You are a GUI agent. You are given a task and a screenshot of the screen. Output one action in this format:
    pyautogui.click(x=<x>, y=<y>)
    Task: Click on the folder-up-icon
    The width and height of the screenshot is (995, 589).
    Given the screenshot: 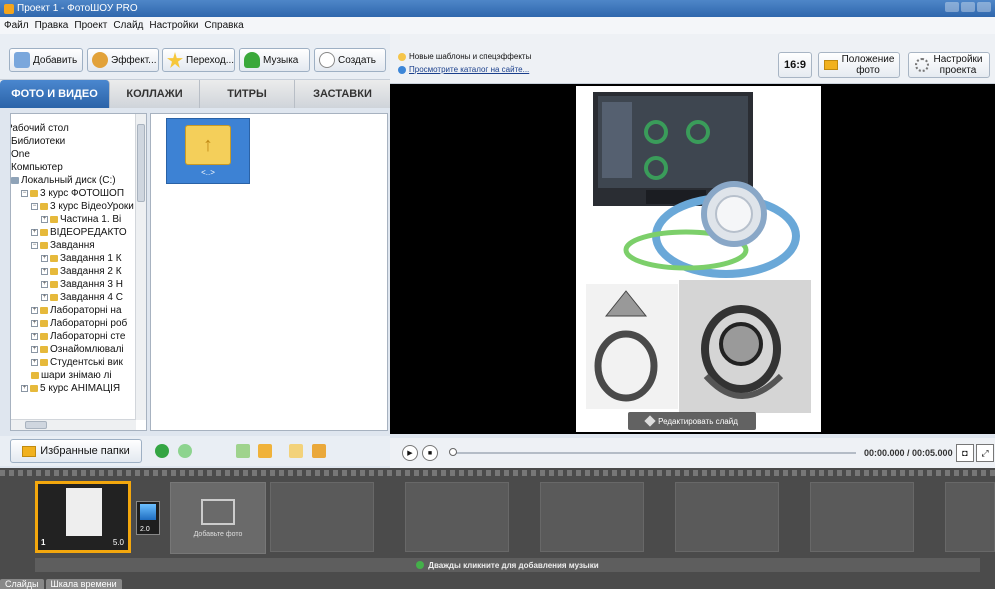 What is the action you would take?
    pyautogui.click(x=296, y=451)
    